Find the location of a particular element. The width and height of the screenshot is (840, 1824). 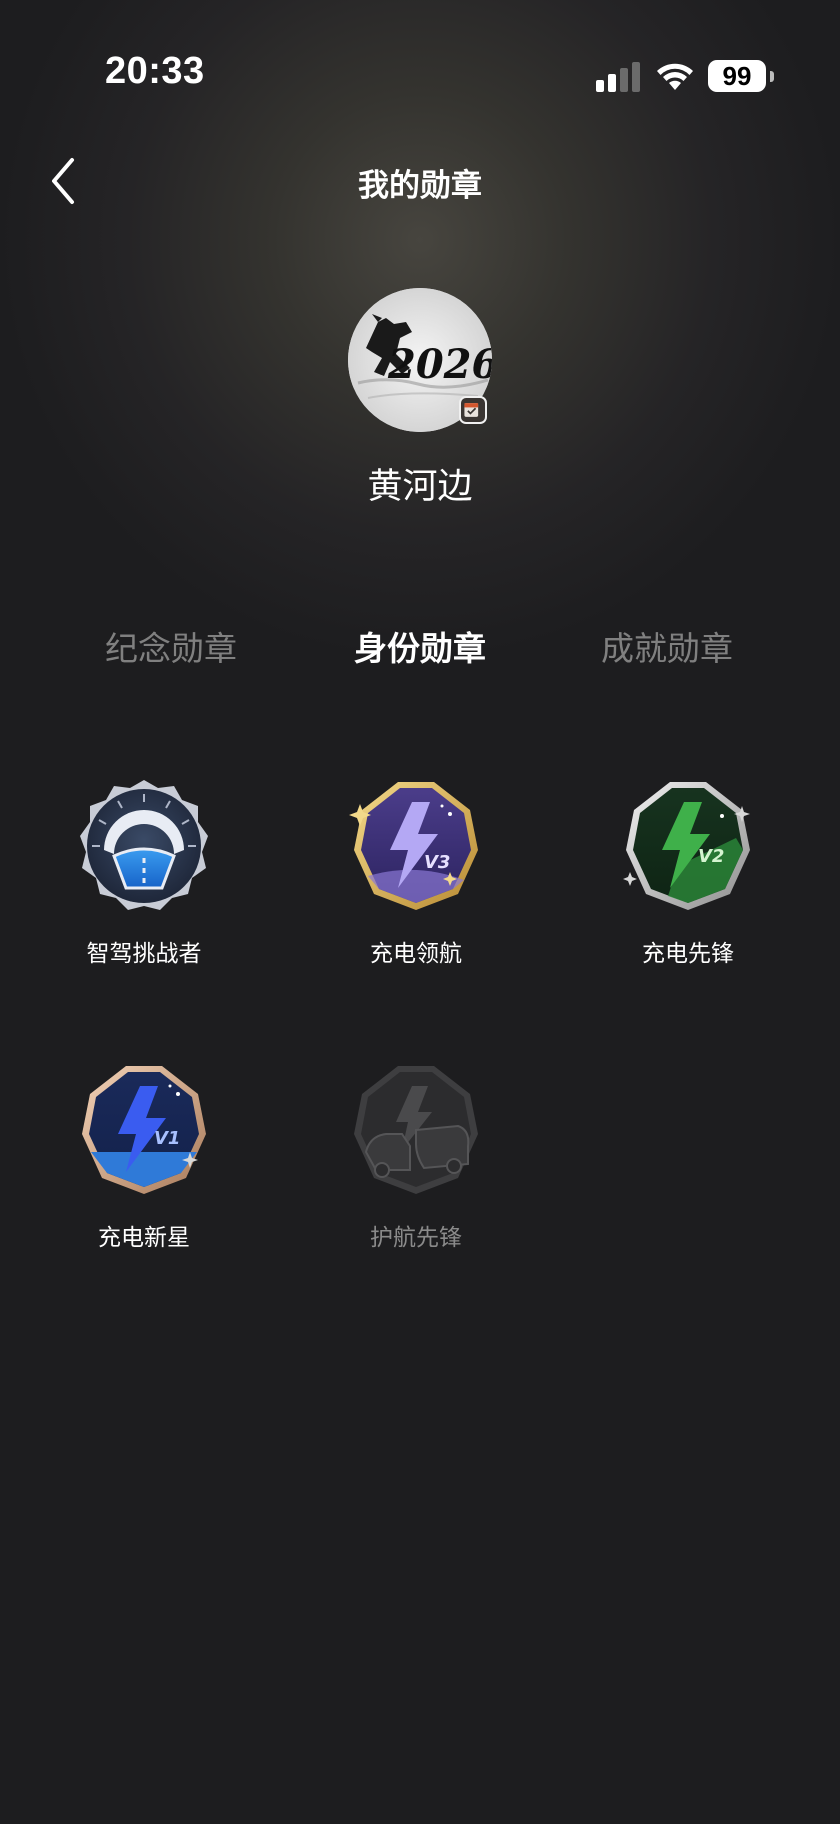

badge-item-charging-navigator: V3 充电领航 is located at coordinates (416, 872).